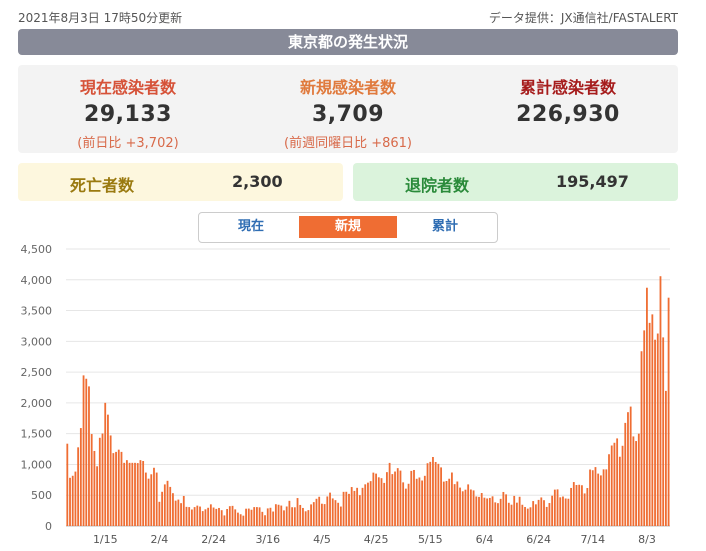  I want to click on tab-new: 新規, so click(348, 227).